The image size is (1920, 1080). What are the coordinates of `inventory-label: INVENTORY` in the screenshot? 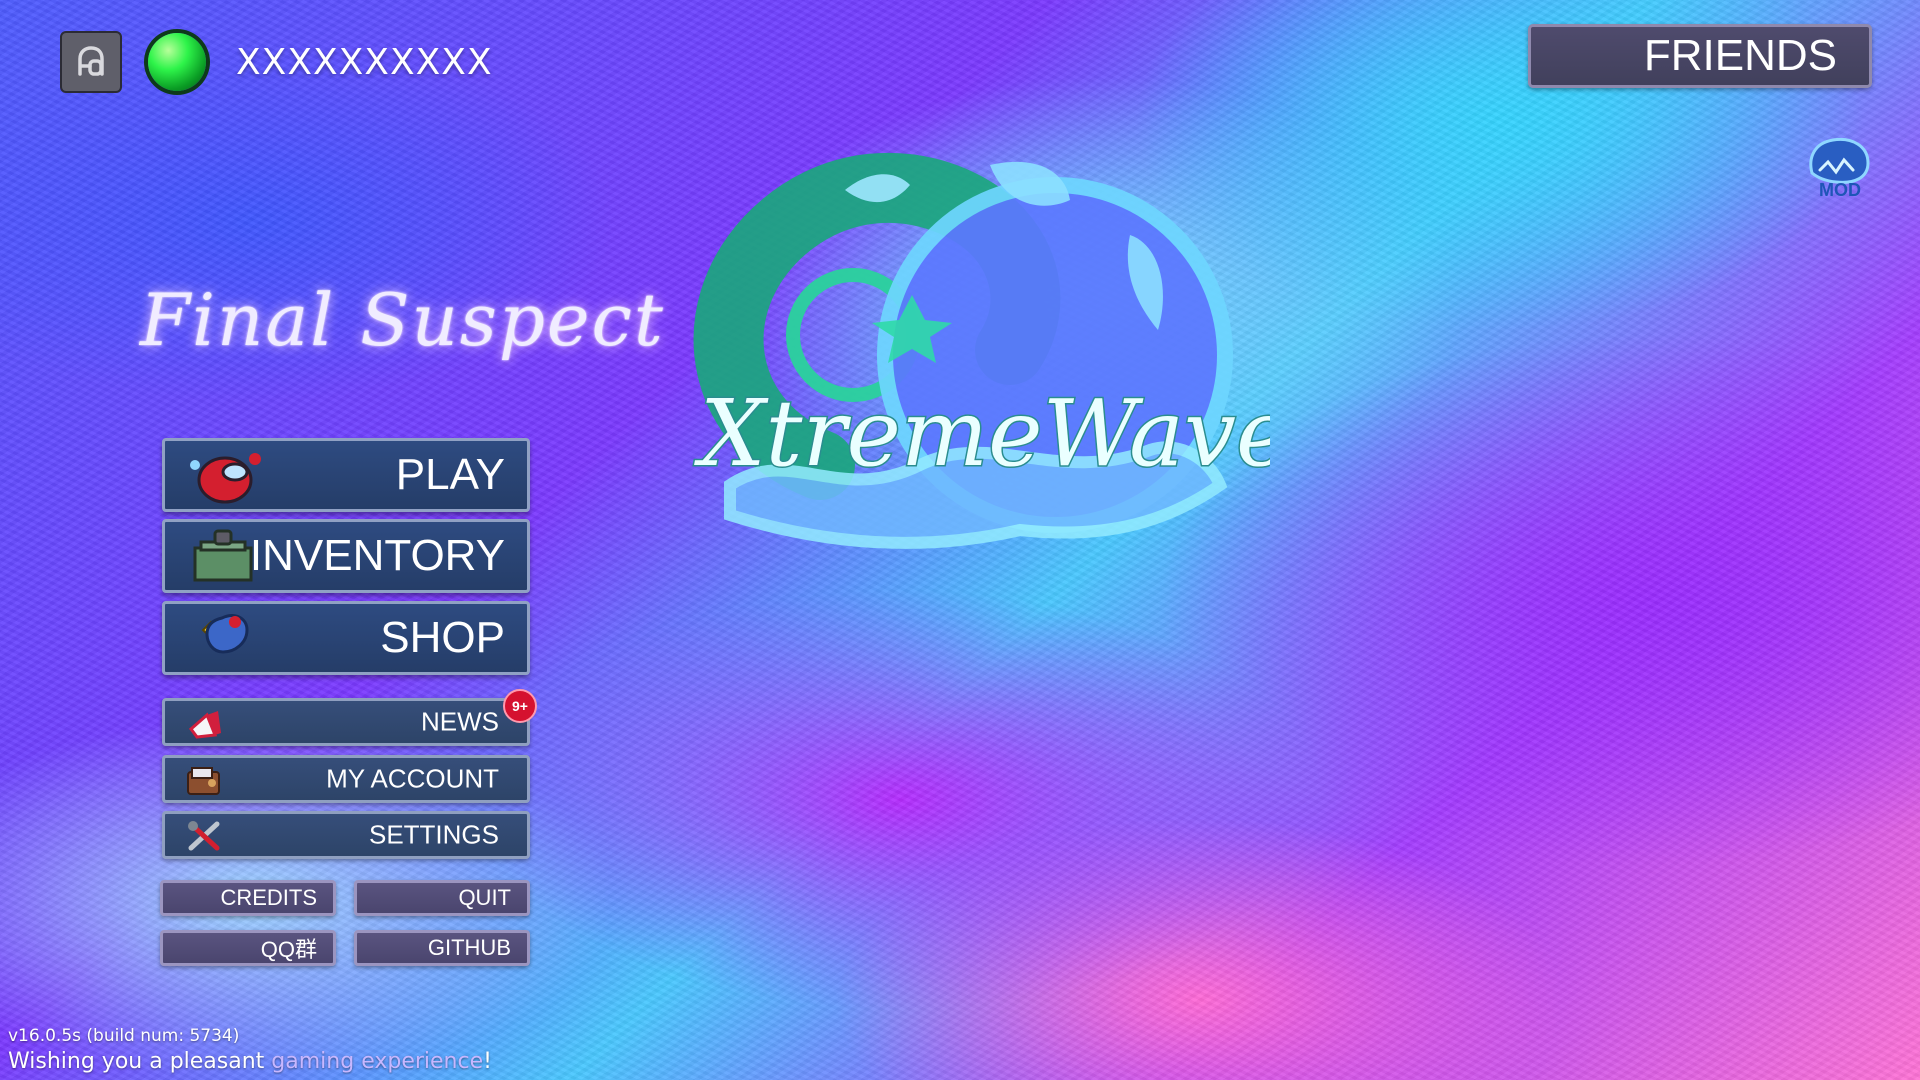 It's located at (377, 555).